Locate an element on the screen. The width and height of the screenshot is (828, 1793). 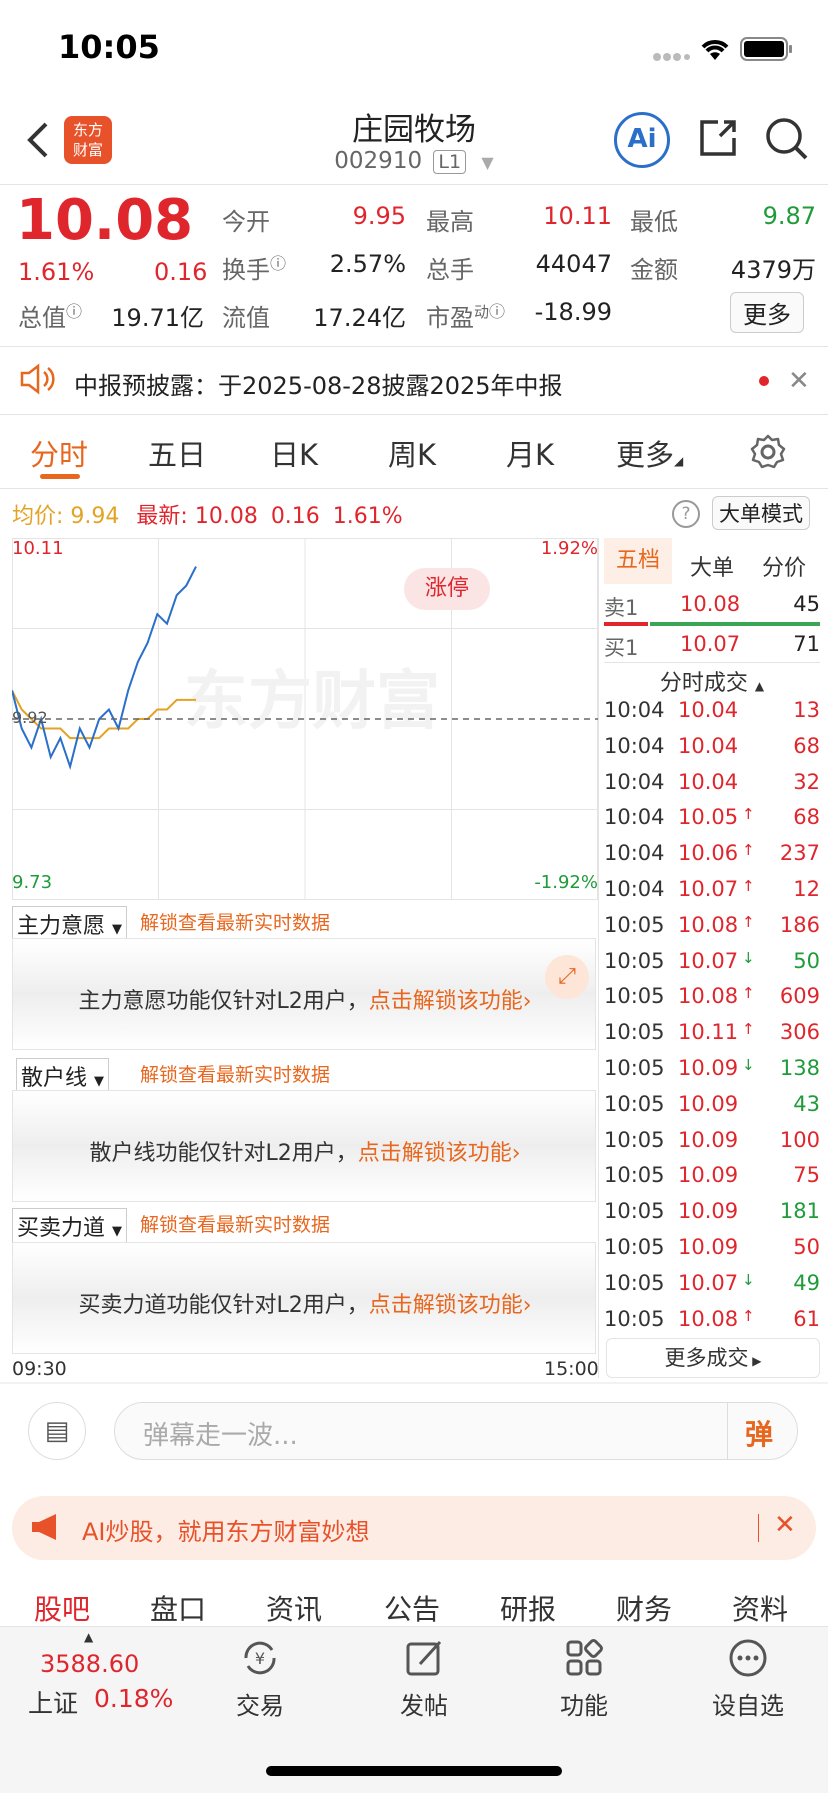
x-axis-start-label: 09:30 is located at coordinates (39, 1369).